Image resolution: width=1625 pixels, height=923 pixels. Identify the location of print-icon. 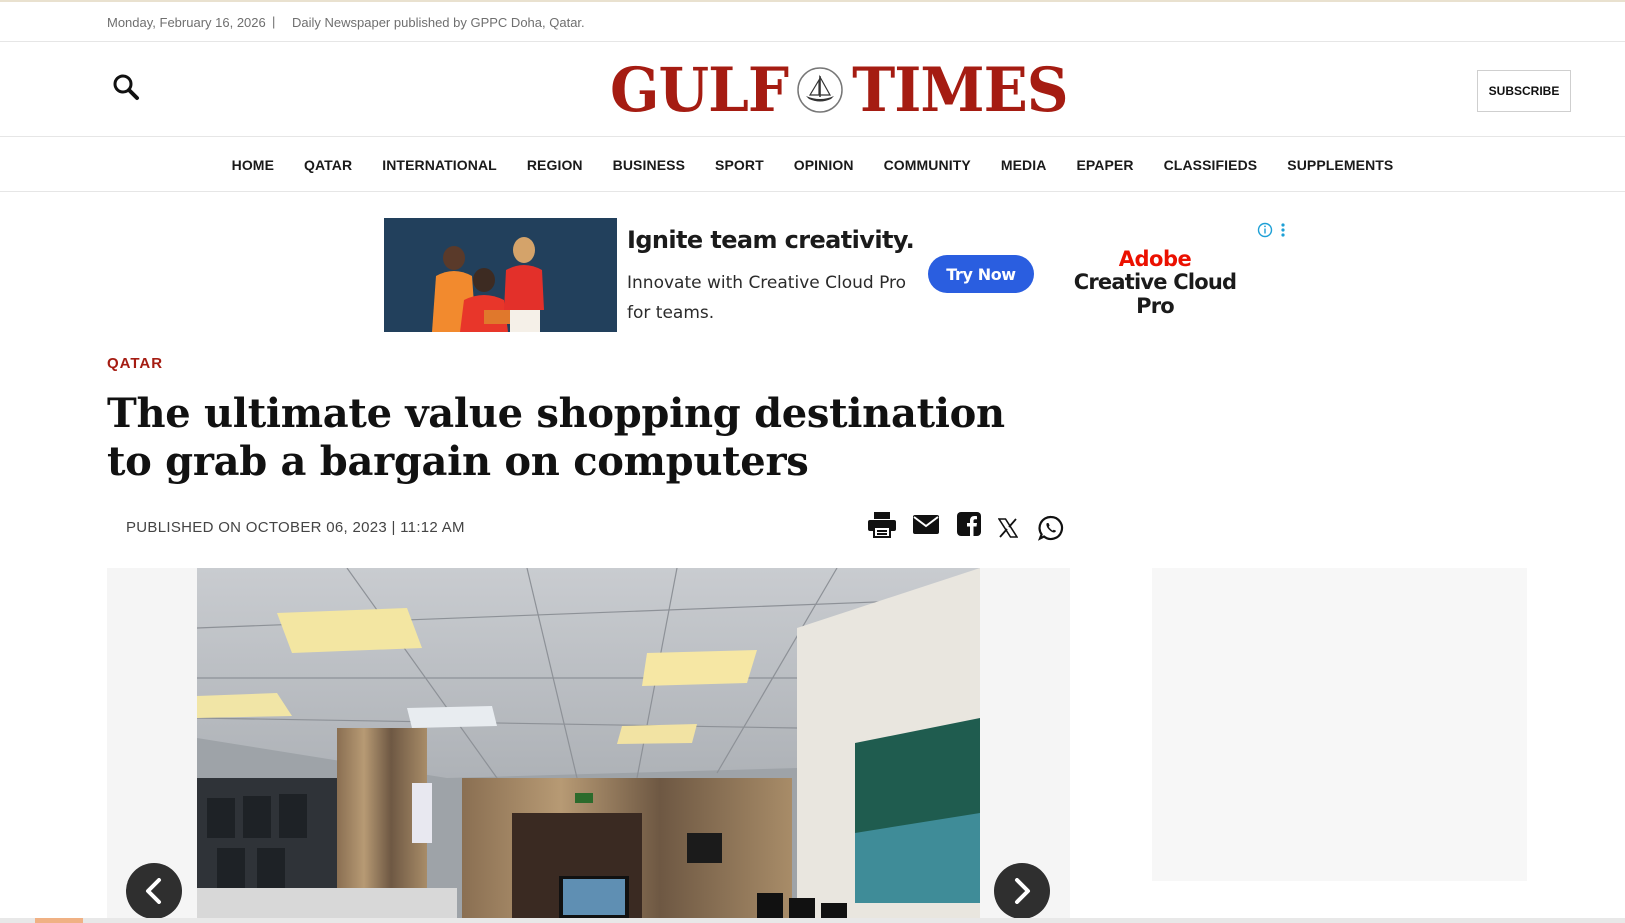
(882, 527).